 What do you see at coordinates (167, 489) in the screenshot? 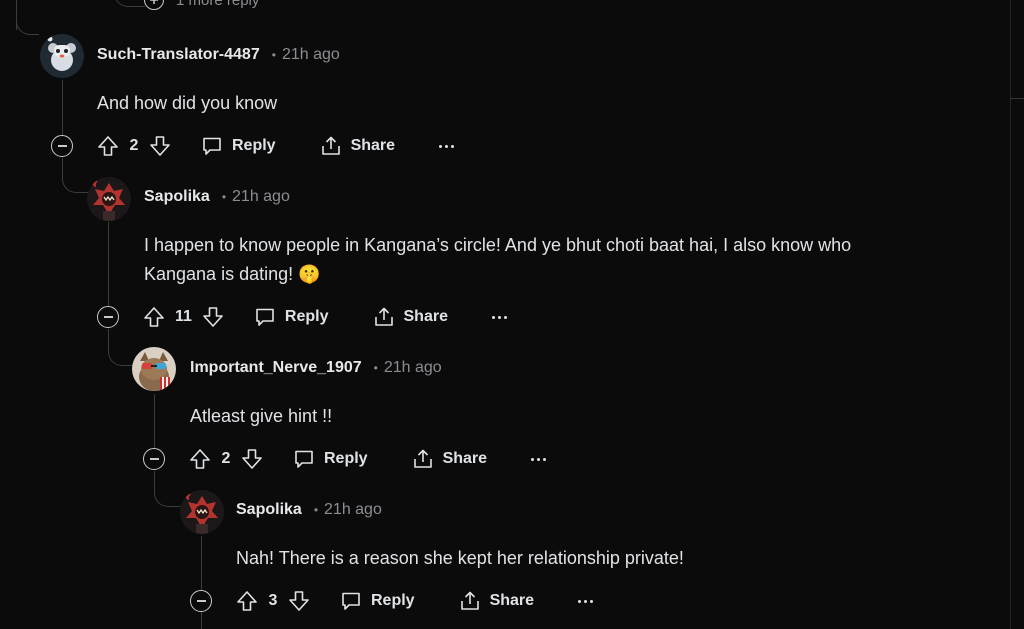
I see `thread-line-c3-curve` at bounding box center [167, 489].